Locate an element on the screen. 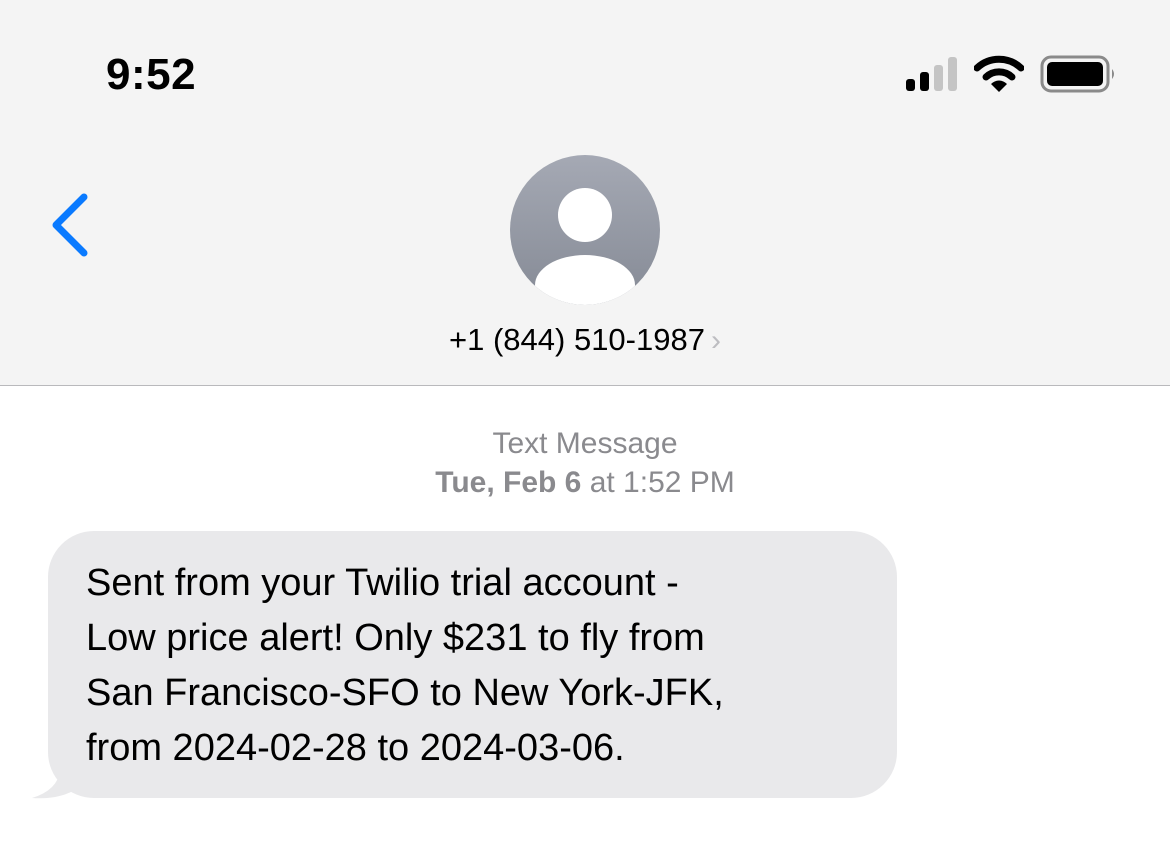 The image size is (1170, 849). timestamp-time: at 1:52 PM is located at coordinates (658, 482).